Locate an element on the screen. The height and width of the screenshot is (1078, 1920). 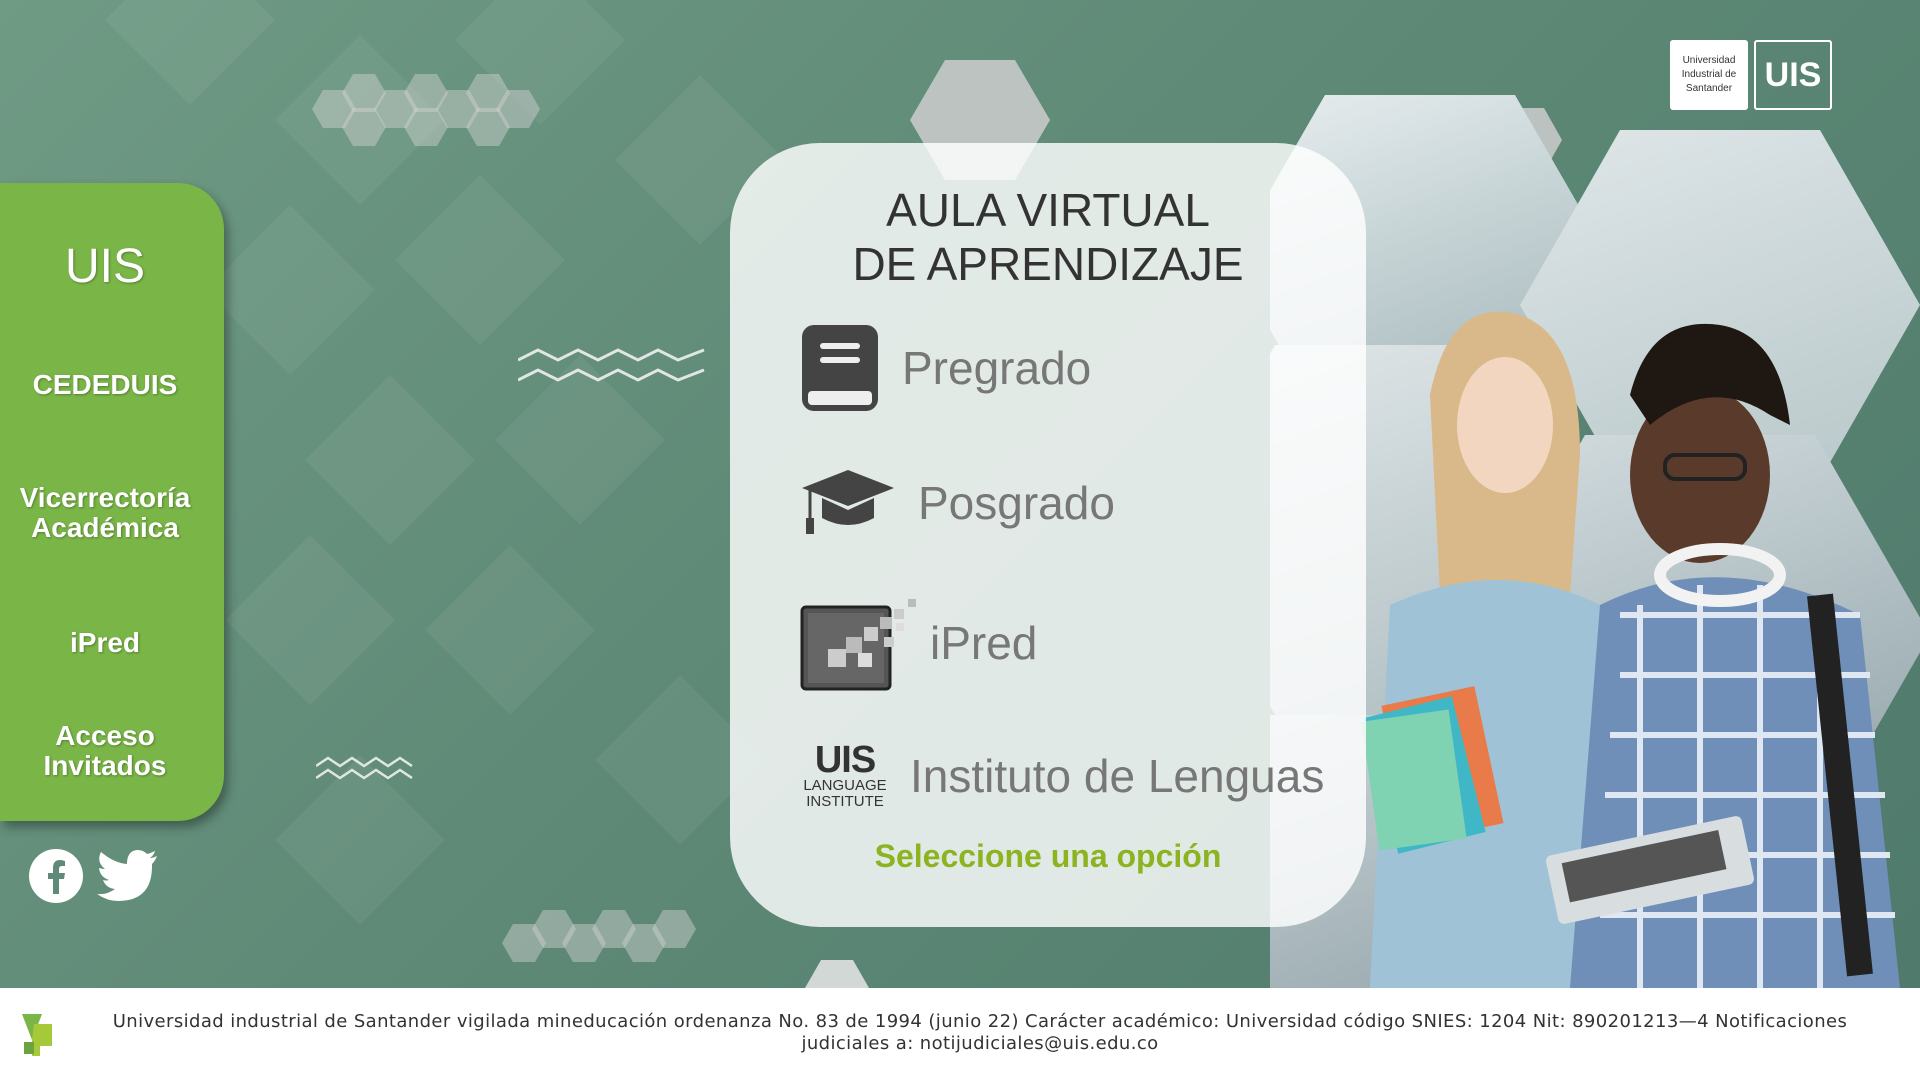
option-ipred: iPred is located at coordinates (918, 643).